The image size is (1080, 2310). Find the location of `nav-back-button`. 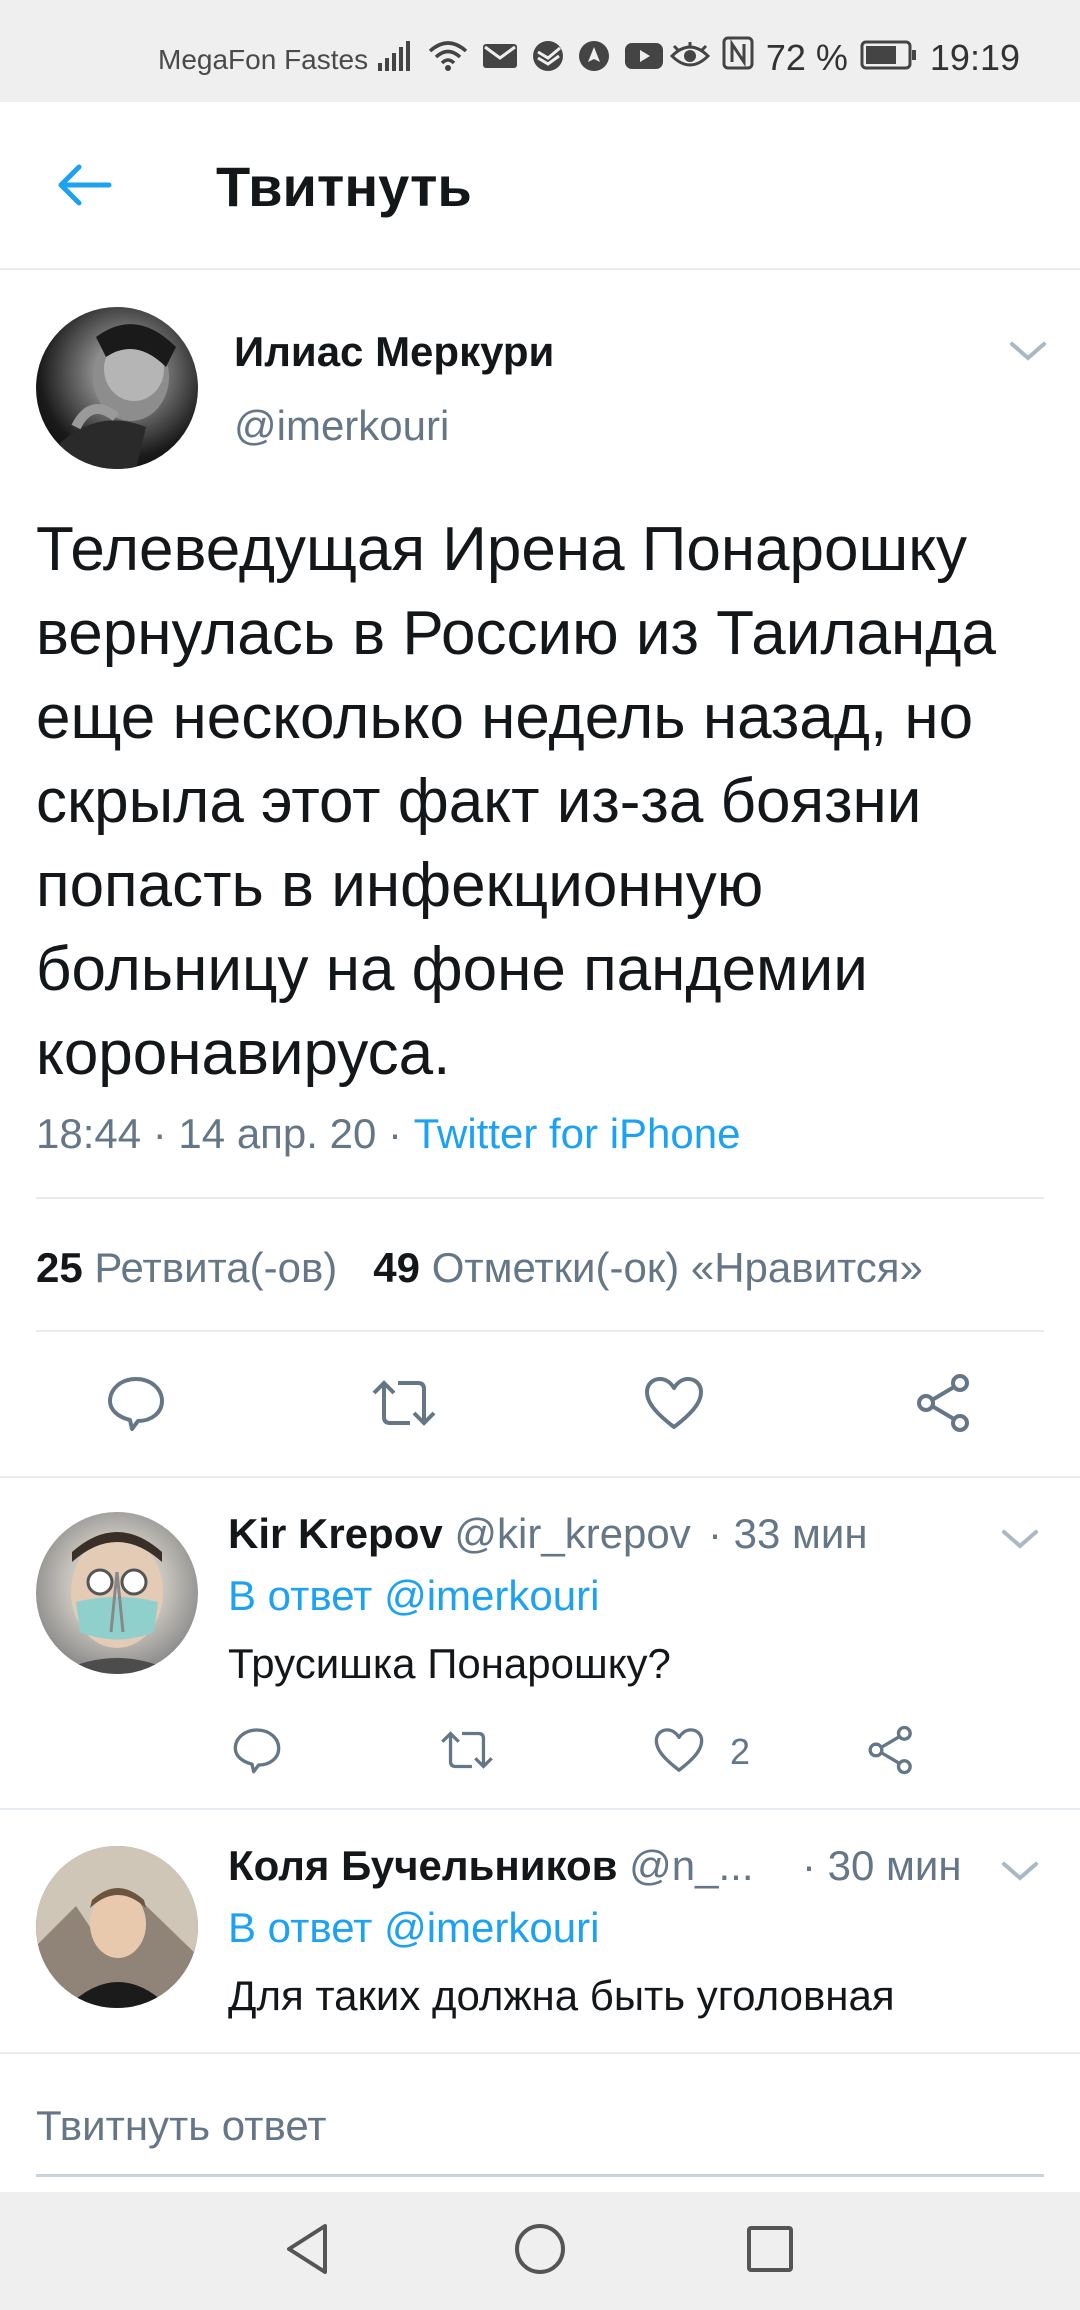

nav-back-button is located at coordinates (308, 2251).